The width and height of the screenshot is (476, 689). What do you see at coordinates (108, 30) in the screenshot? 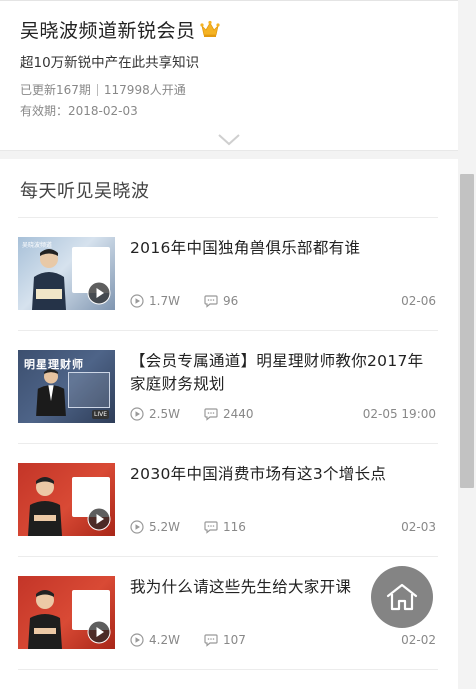
I see `membership-title: 吴晓波频道新锐会员` at bounding box center [108, 30].